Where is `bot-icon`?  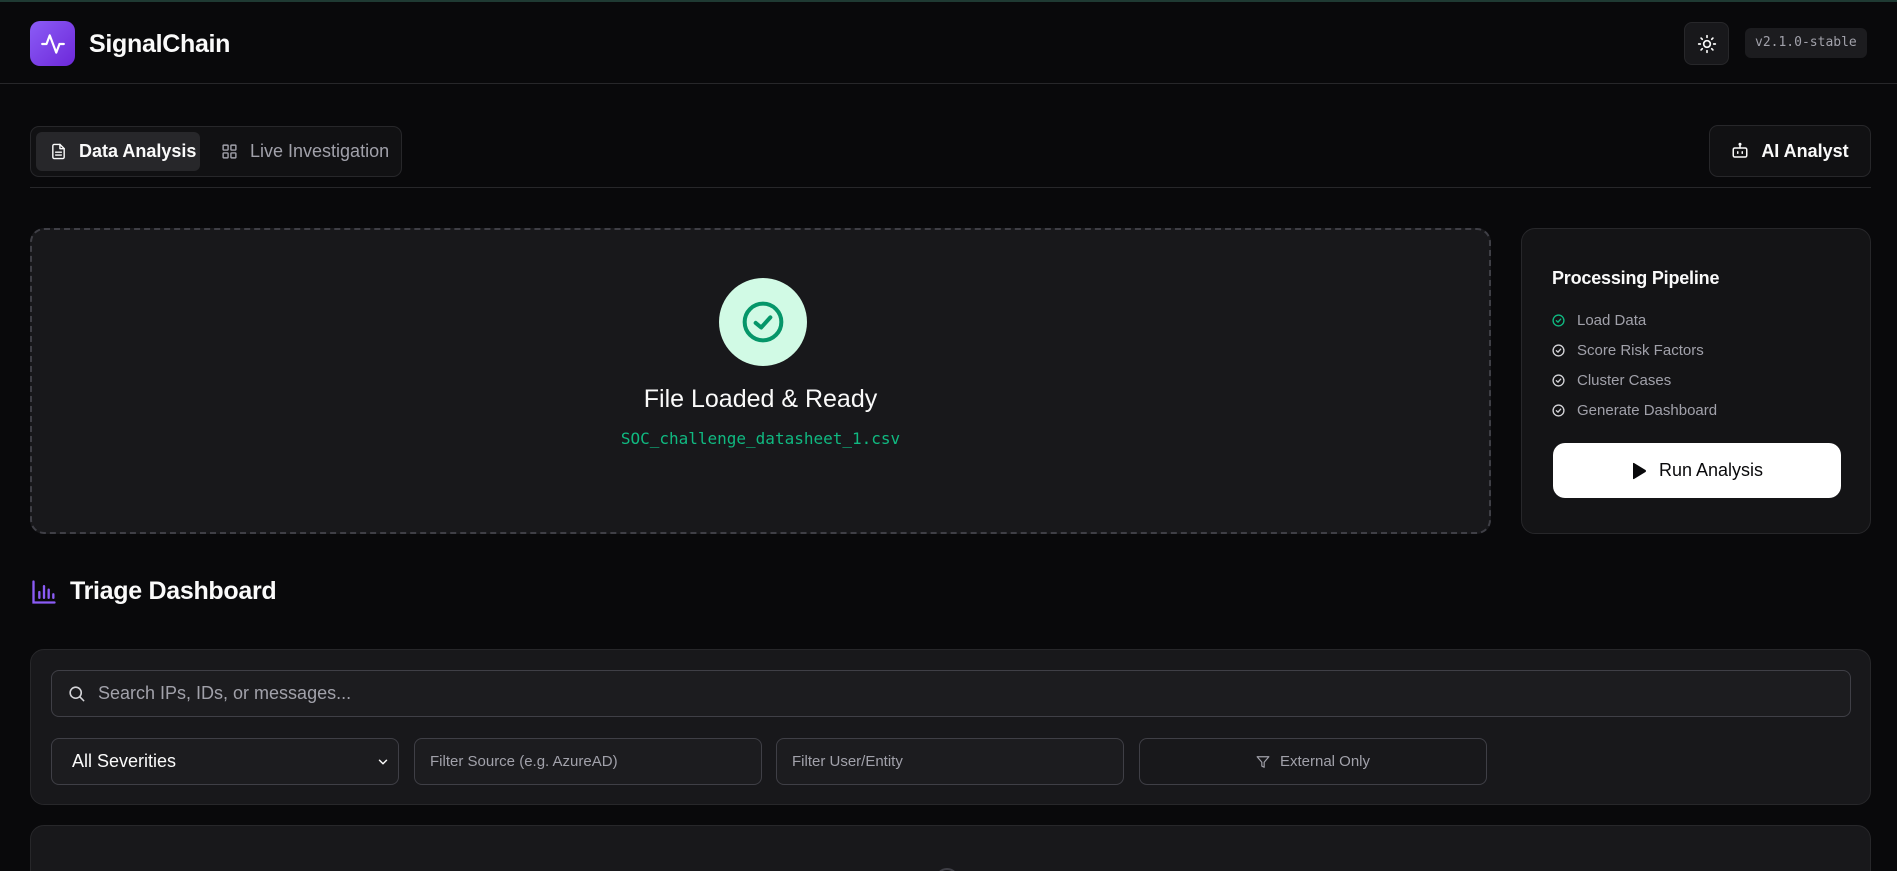 bot-icon is located at coordinates (1740, 150).